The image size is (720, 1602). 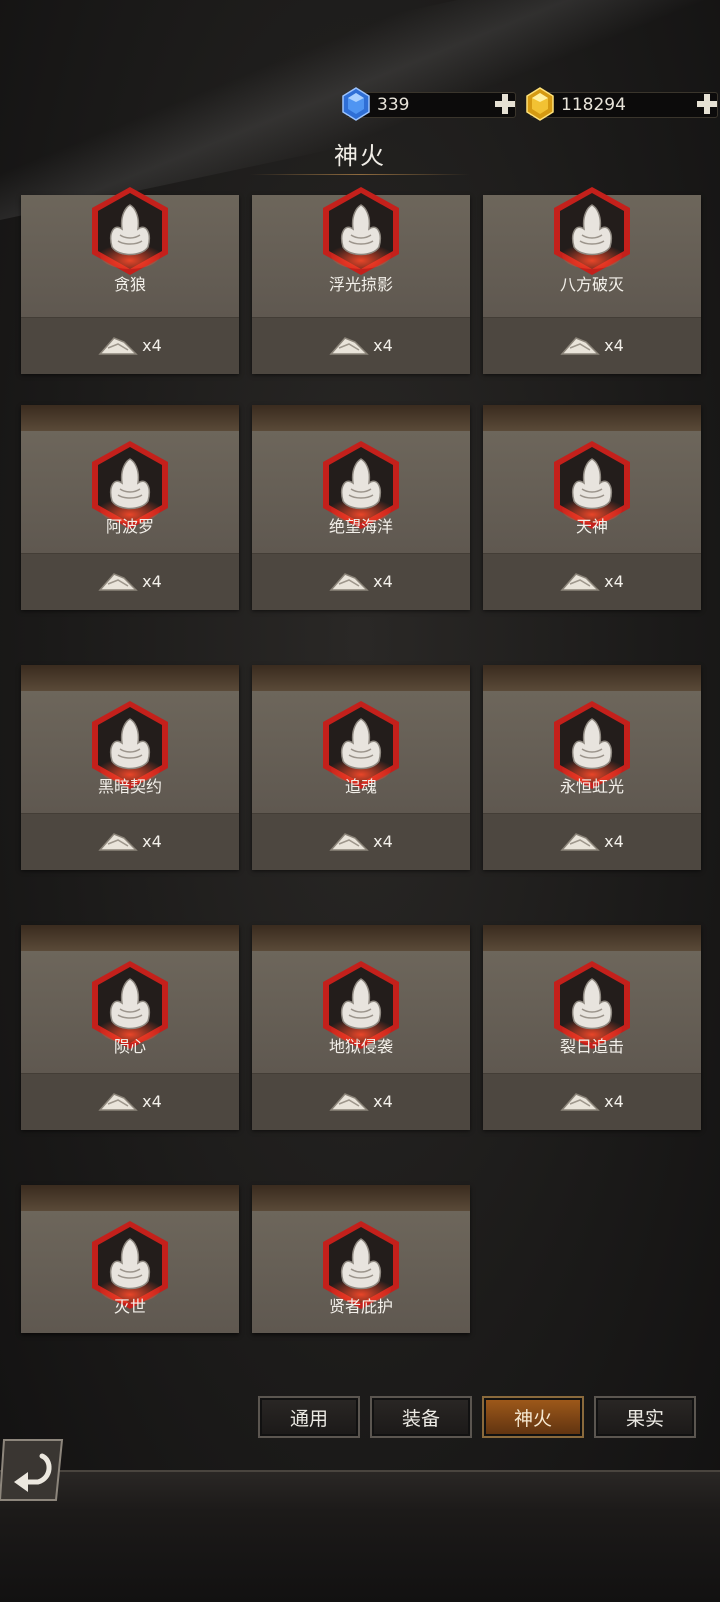 What do you see at coordinates (533, 1417) in the screenshot?
I see `tab-divine-fire: 神火` at bounding box center [533, 1417].